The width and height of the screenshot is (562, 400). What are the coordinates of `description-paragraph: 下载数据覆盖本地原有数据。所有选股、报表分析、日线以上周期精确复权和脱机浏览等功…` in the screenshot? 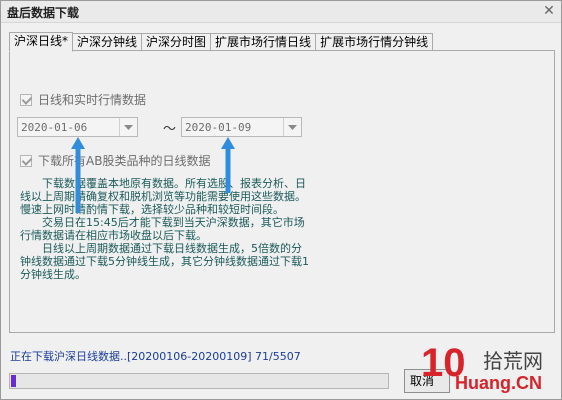 It's located at (163, 196).